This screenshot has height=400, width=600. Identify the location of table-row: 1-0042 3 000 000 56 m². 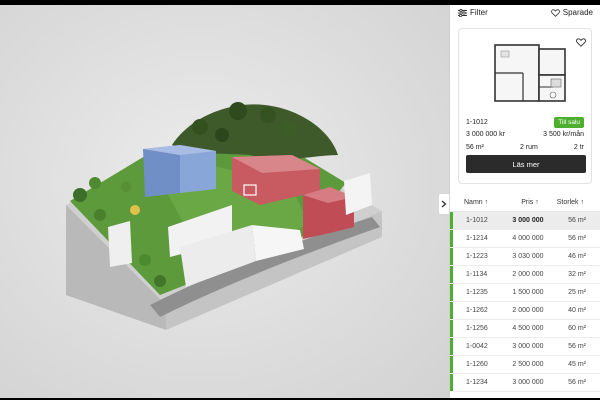
(525, 347).